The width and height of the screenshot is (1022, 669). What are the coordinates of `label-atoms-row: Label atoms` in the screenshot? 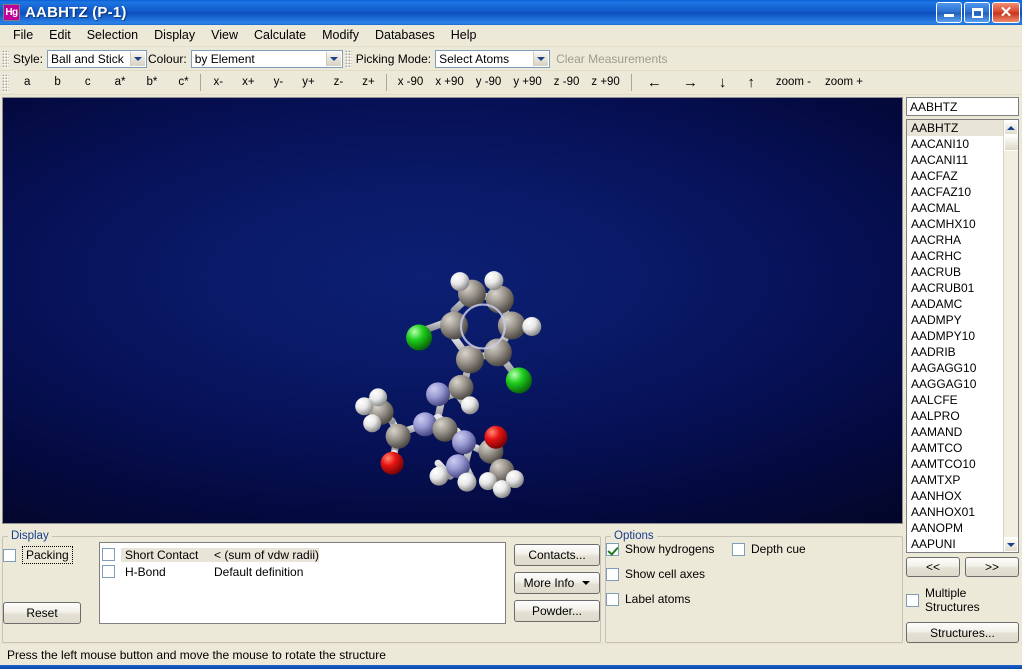 It's located at (754, 599).